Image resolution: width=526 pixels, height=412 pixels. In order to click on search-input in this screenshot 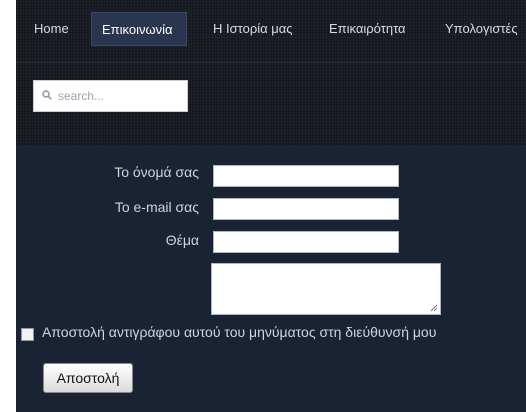, I will do `click(120, 96)`.